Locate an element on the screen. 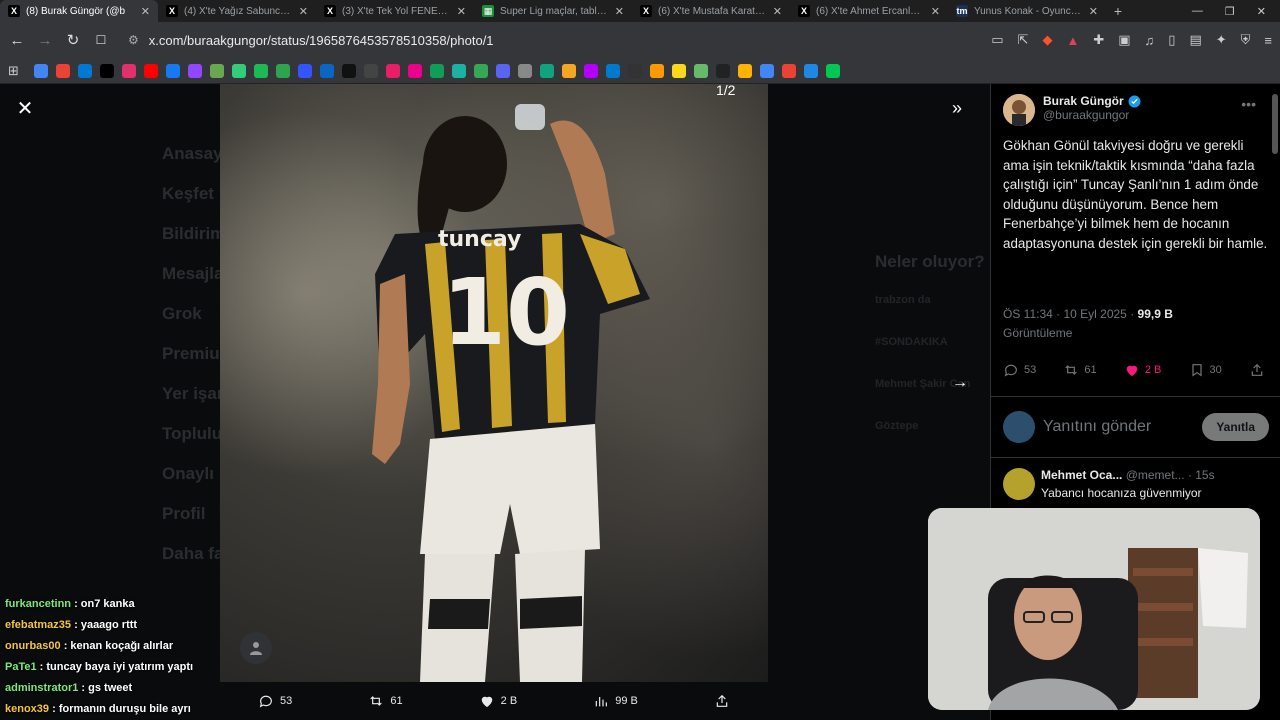 The height and width of the screenshot is (720, 1280). photo-share-button is located at coordinates (722, 701).